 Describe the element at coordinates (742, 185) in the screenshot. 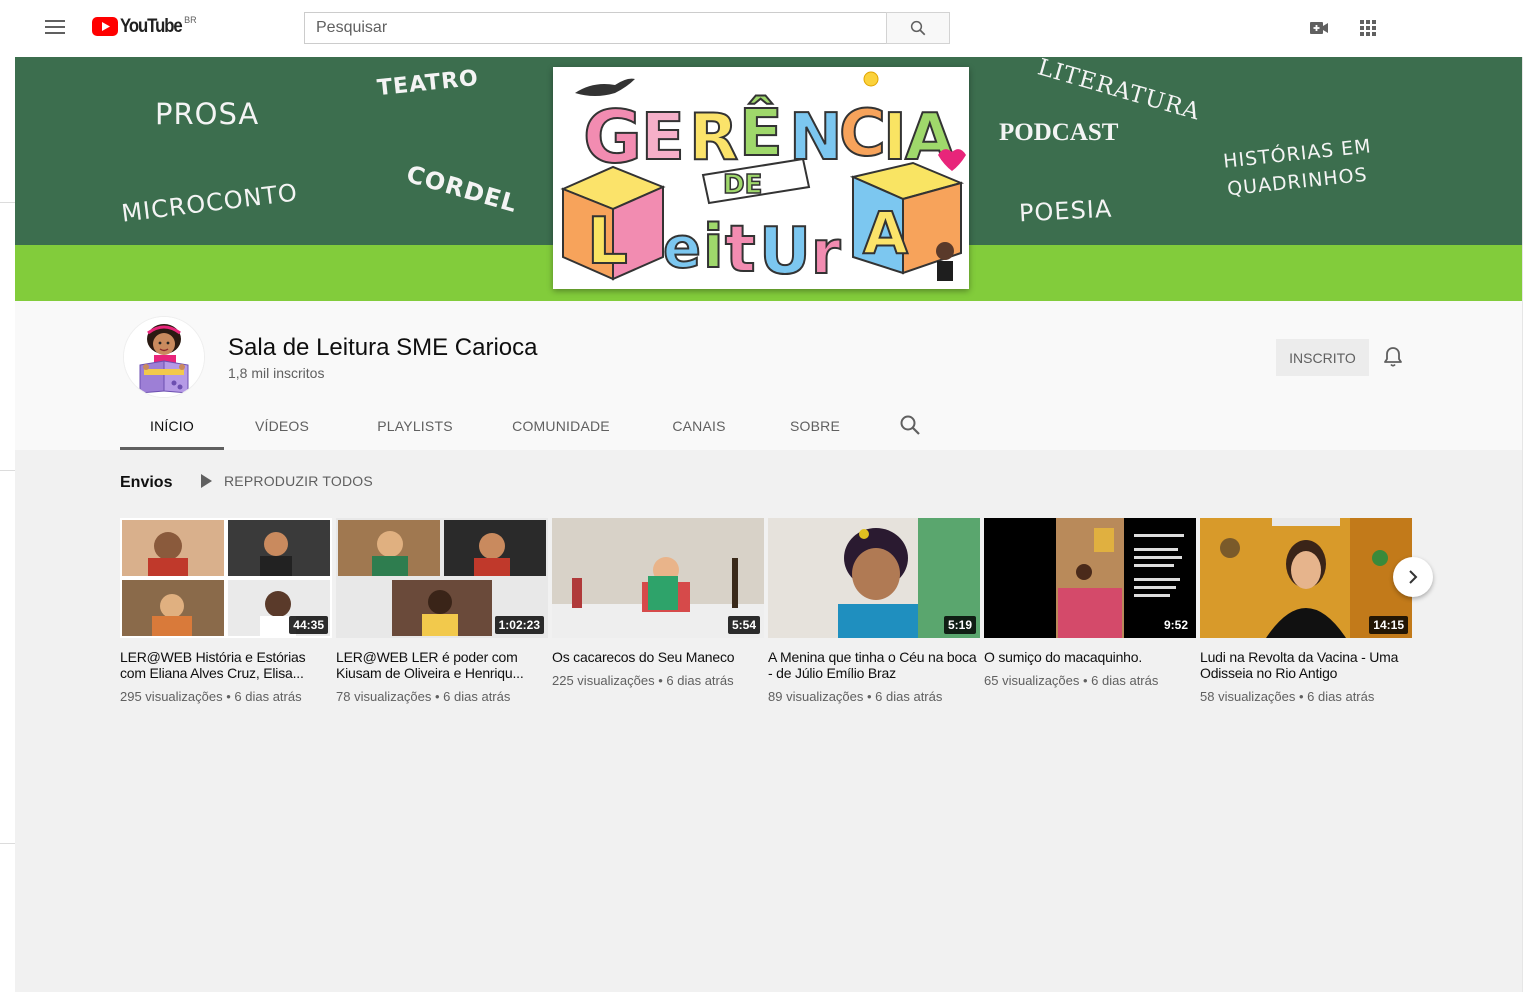

I see `svg-text: DE` at that location.